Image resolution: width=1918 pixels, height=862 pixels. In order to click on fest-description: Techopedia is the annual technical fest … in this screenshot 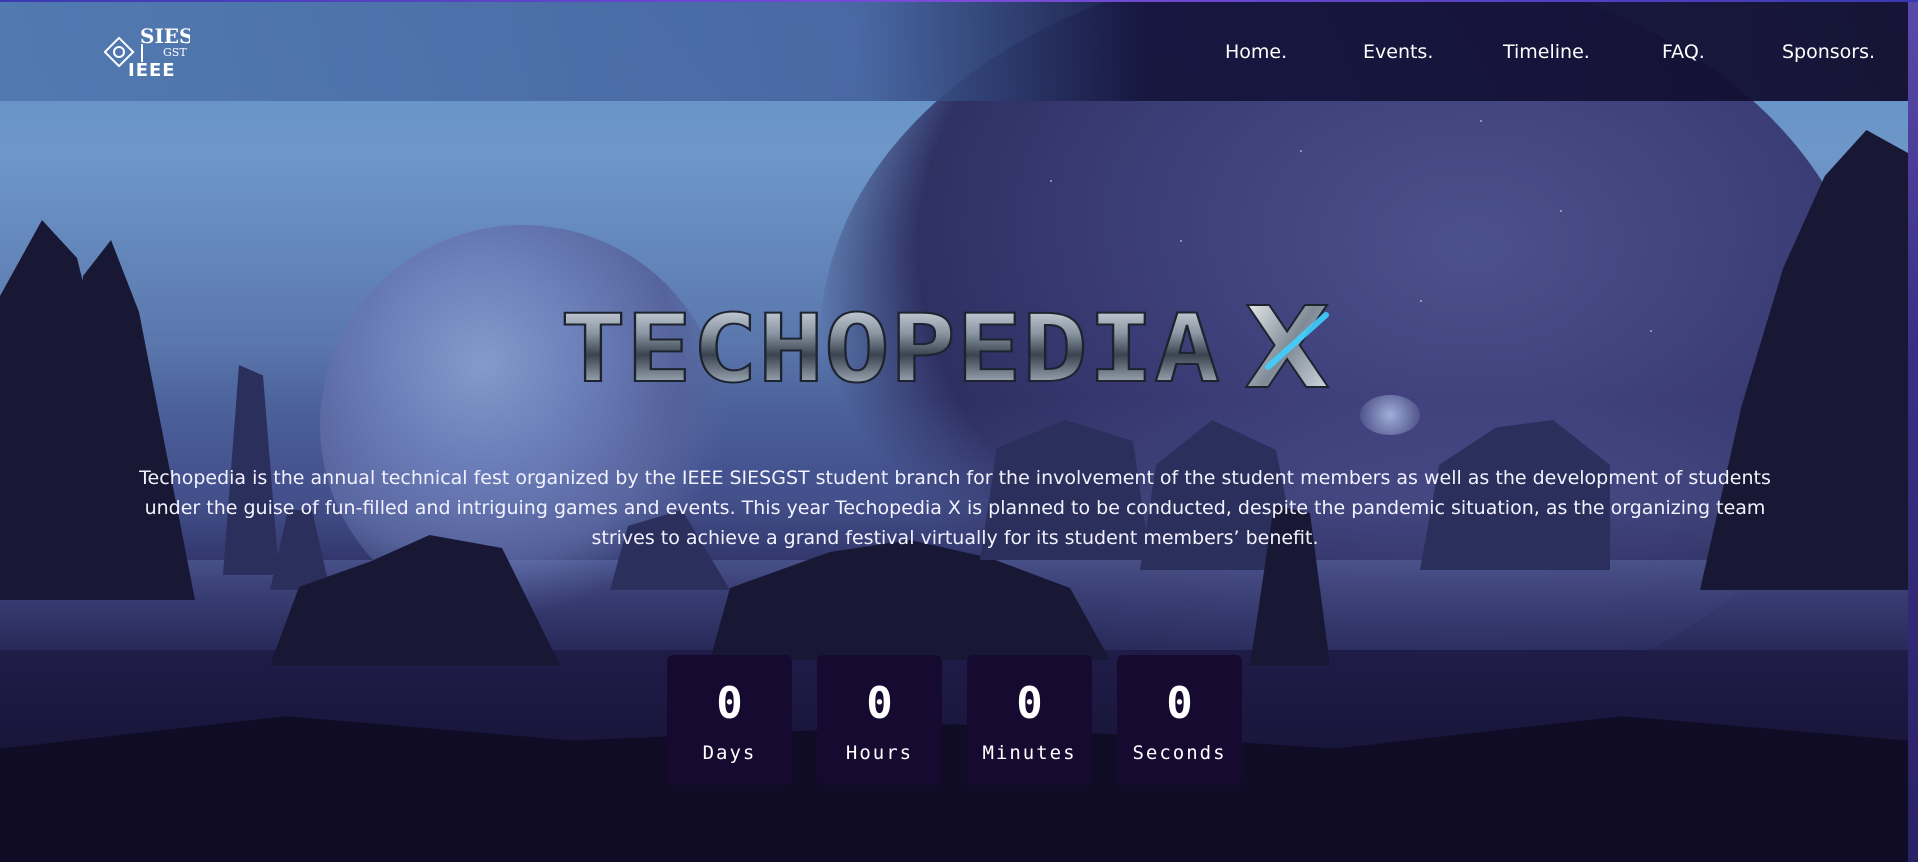, I will do `click(955, 508)`.